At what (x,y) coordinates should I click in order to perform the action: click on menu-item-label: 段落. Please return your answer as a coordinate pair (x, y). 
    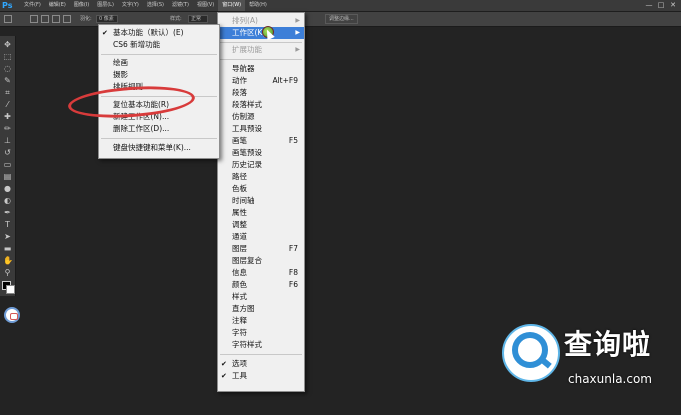
    Looking at the image, I should click on (239, 92).